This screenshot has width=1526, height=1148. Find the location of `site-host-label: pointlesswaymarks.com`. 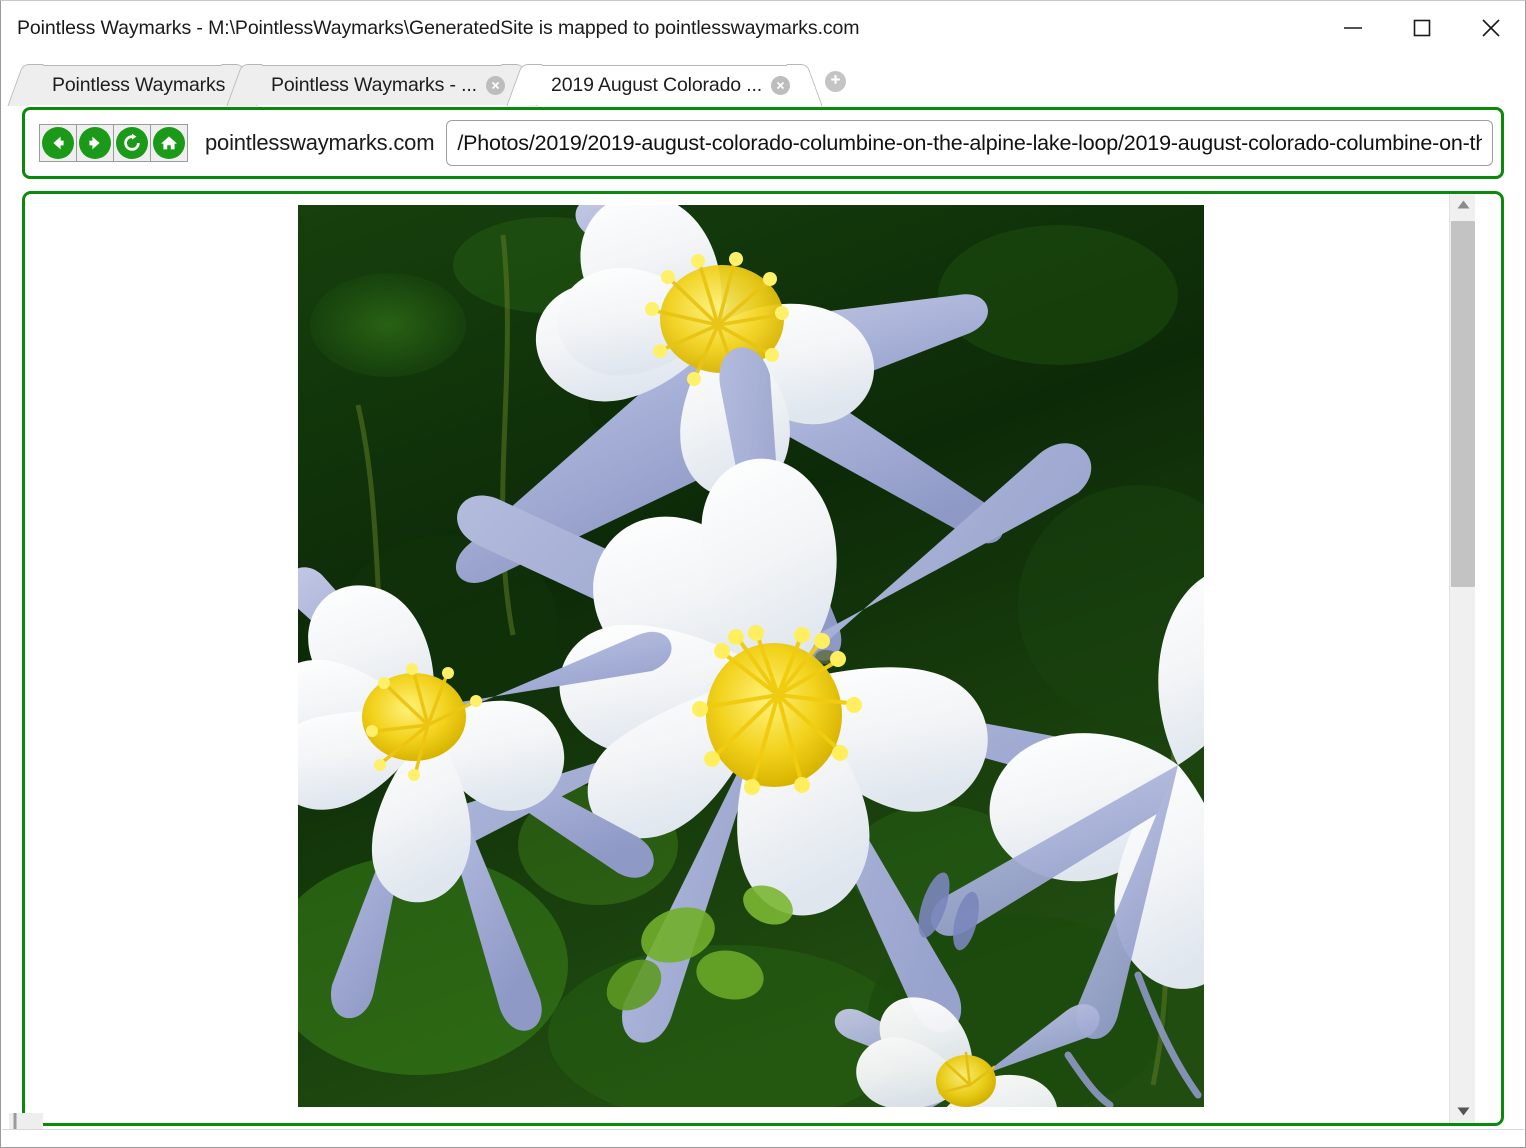

site-host-label: pointlesswaymarks.com is located at coordinates (320, 142).